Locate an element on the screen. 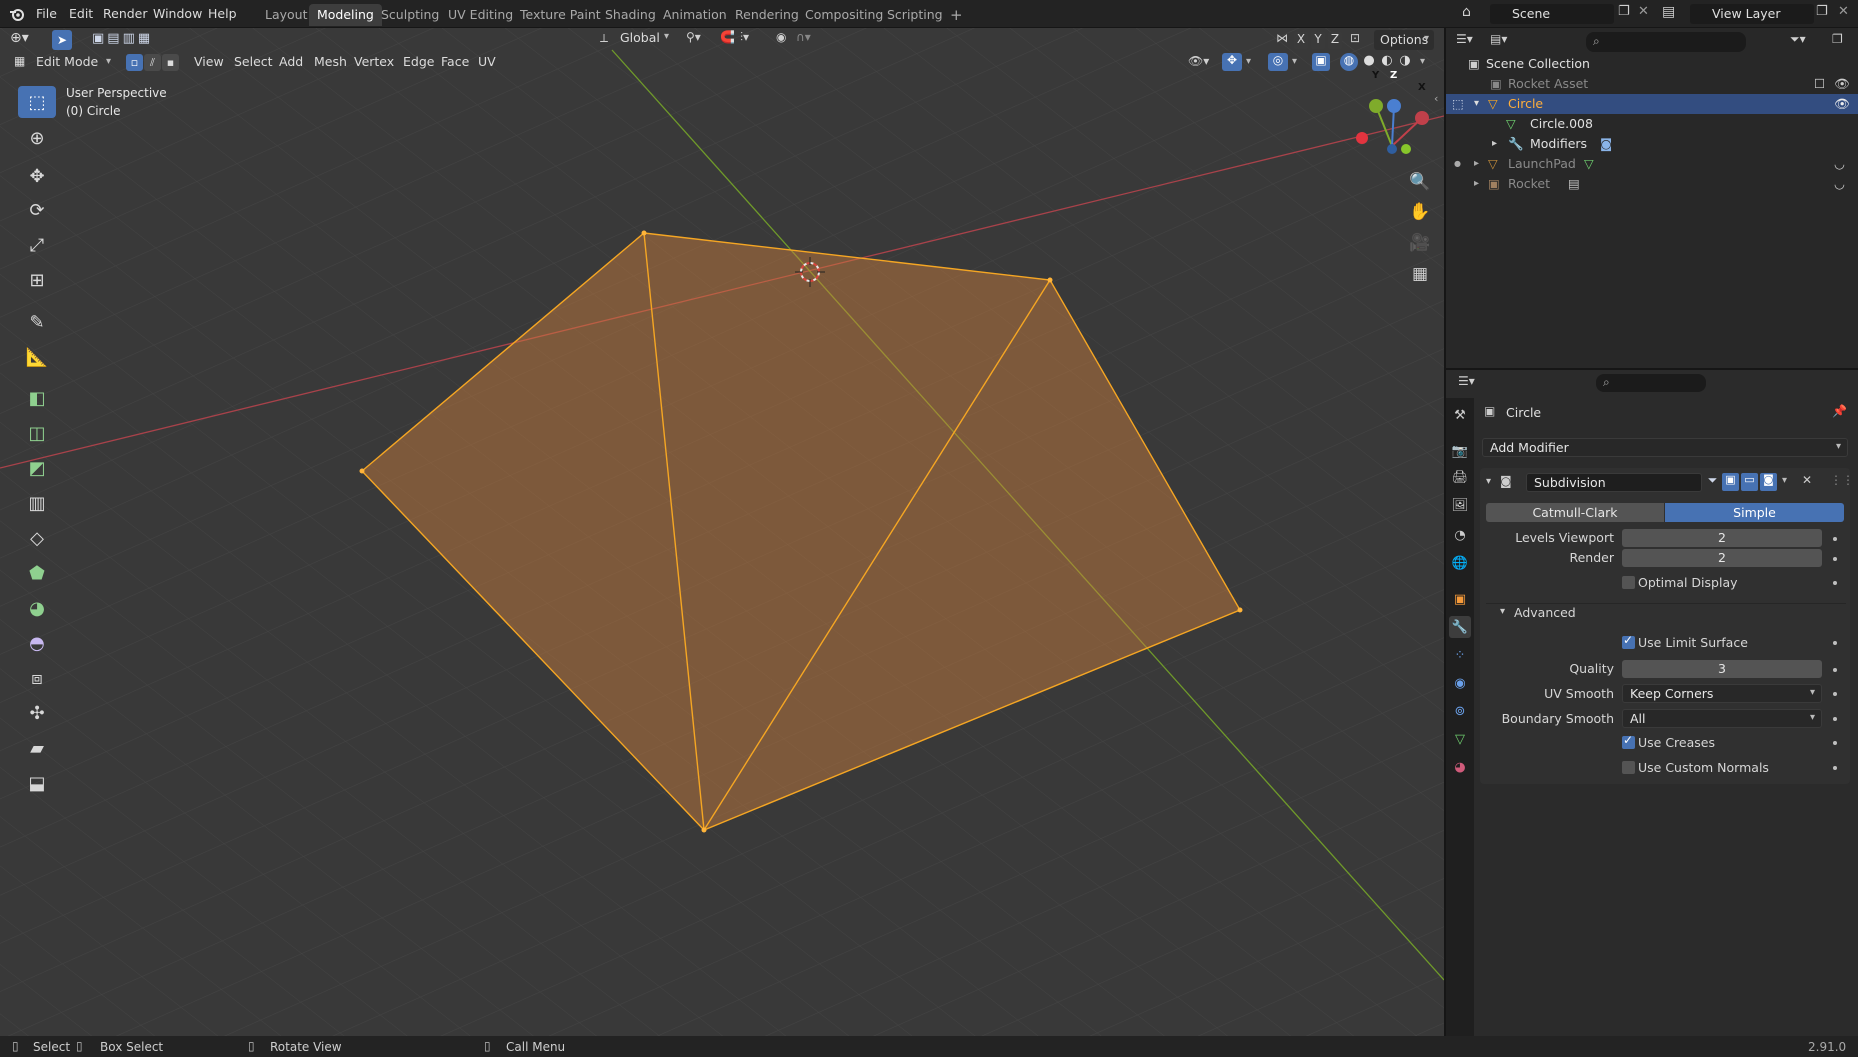 The height and width of the screenshot is (1057, 1858). mirror-x-toggle: X is located at coordinates (1301, 40).